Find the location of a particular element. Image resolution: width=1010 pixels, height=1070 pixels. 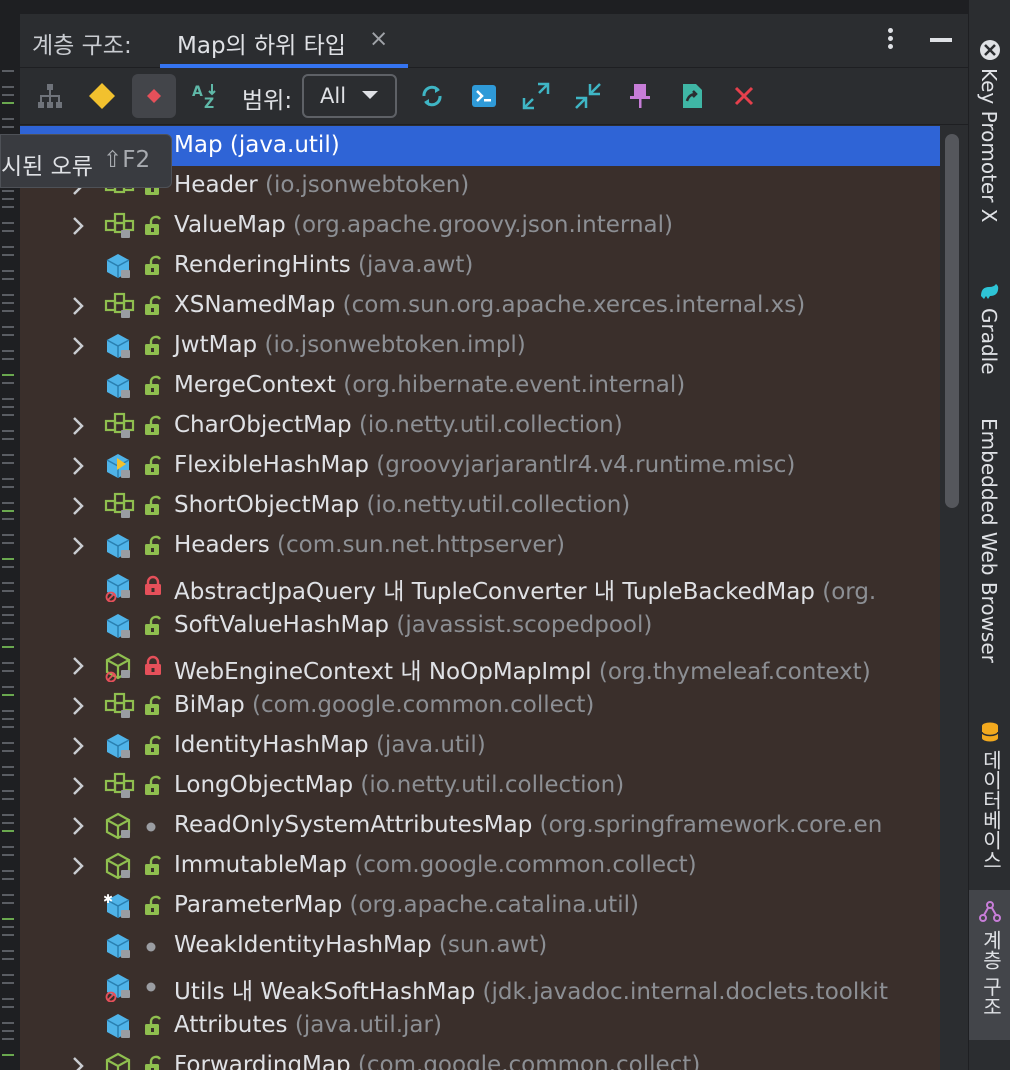

scope-dropdown: All is located at coordinates (349, 96).